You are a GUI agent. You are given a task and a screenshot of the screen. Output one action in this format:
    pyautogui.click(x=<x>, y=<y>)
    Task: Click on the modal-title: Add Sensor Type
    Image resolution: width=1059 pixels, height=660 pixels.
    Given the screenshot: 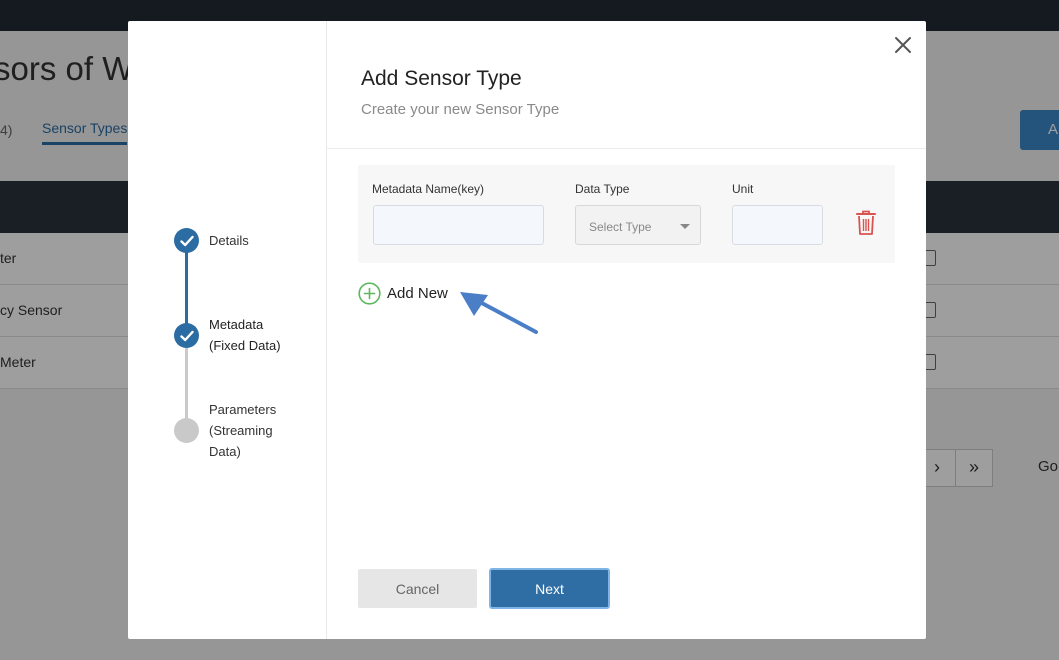 What is the action you would take?
    pyautogui.click(x=441, y=78)
    